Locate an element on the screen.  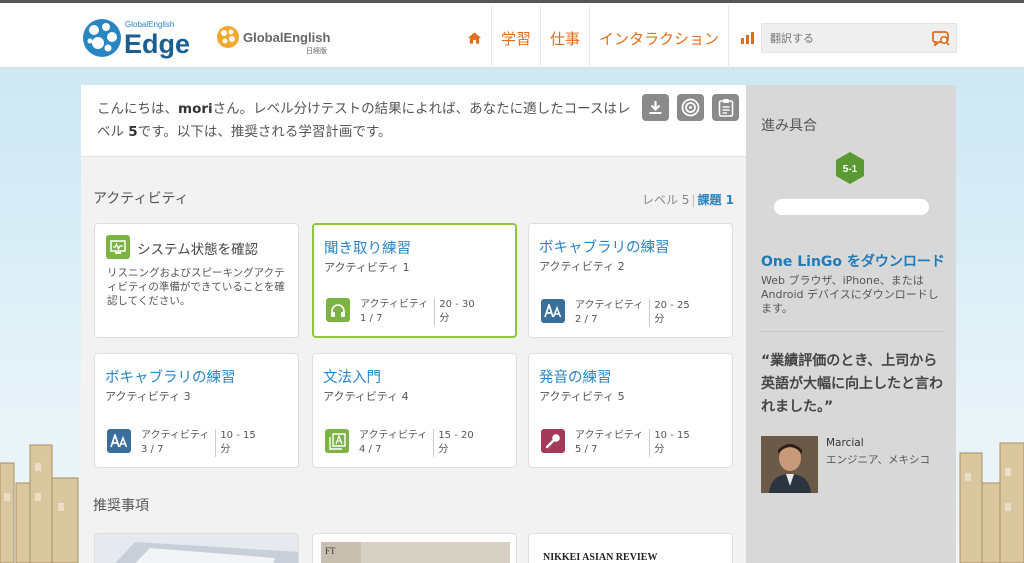
nikkei-asian-review-logo: NIKKEI ASIAN REVIEW is located at coordinates (600, 557).